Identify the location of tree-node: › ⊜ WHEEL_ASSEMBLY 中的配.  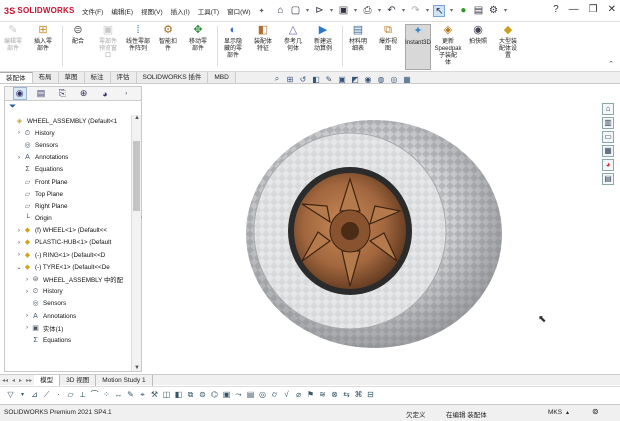
(69, 279).